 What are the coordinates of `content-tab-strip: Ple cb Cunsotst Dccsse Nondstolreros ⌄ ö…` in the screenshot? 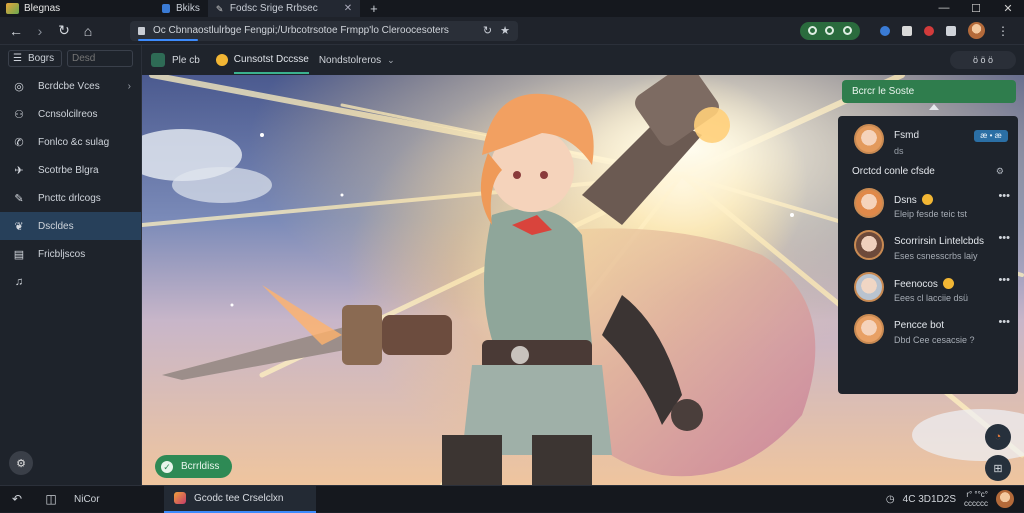 It's located at (583, 60).